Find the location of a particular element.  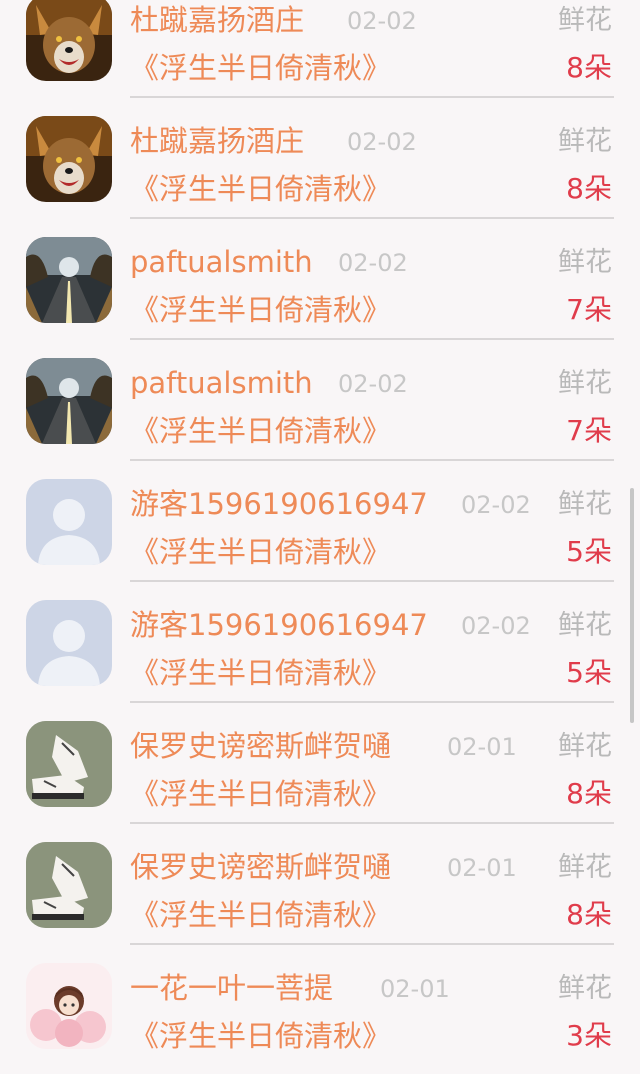

list-item: 一花一叶一菩提 02-01 鲜花 《浮生半日倚清秋》 3朵 is located at coordinates (320, 1015).